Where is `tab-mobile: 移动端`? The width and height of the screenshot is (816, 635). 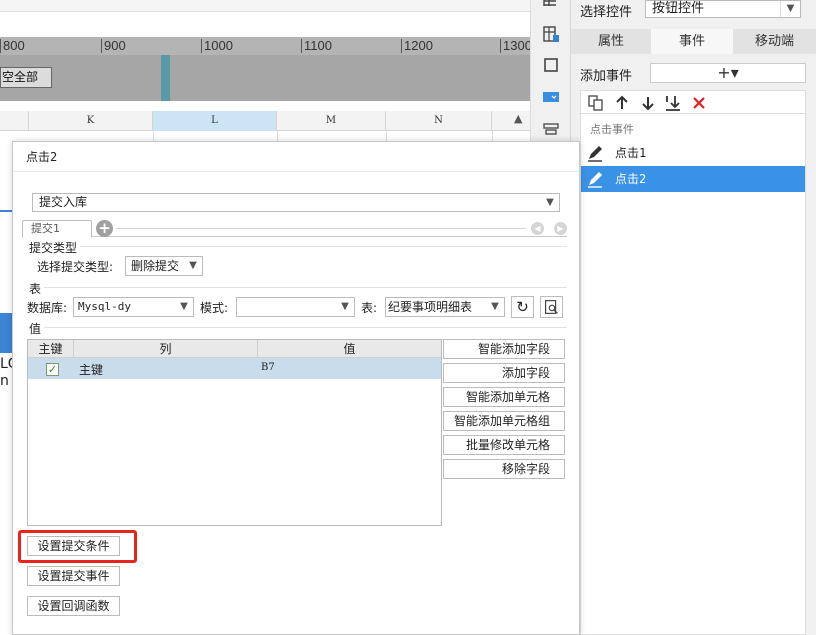 tab-mobile: 移动端 is located at coordinates (774, 41).